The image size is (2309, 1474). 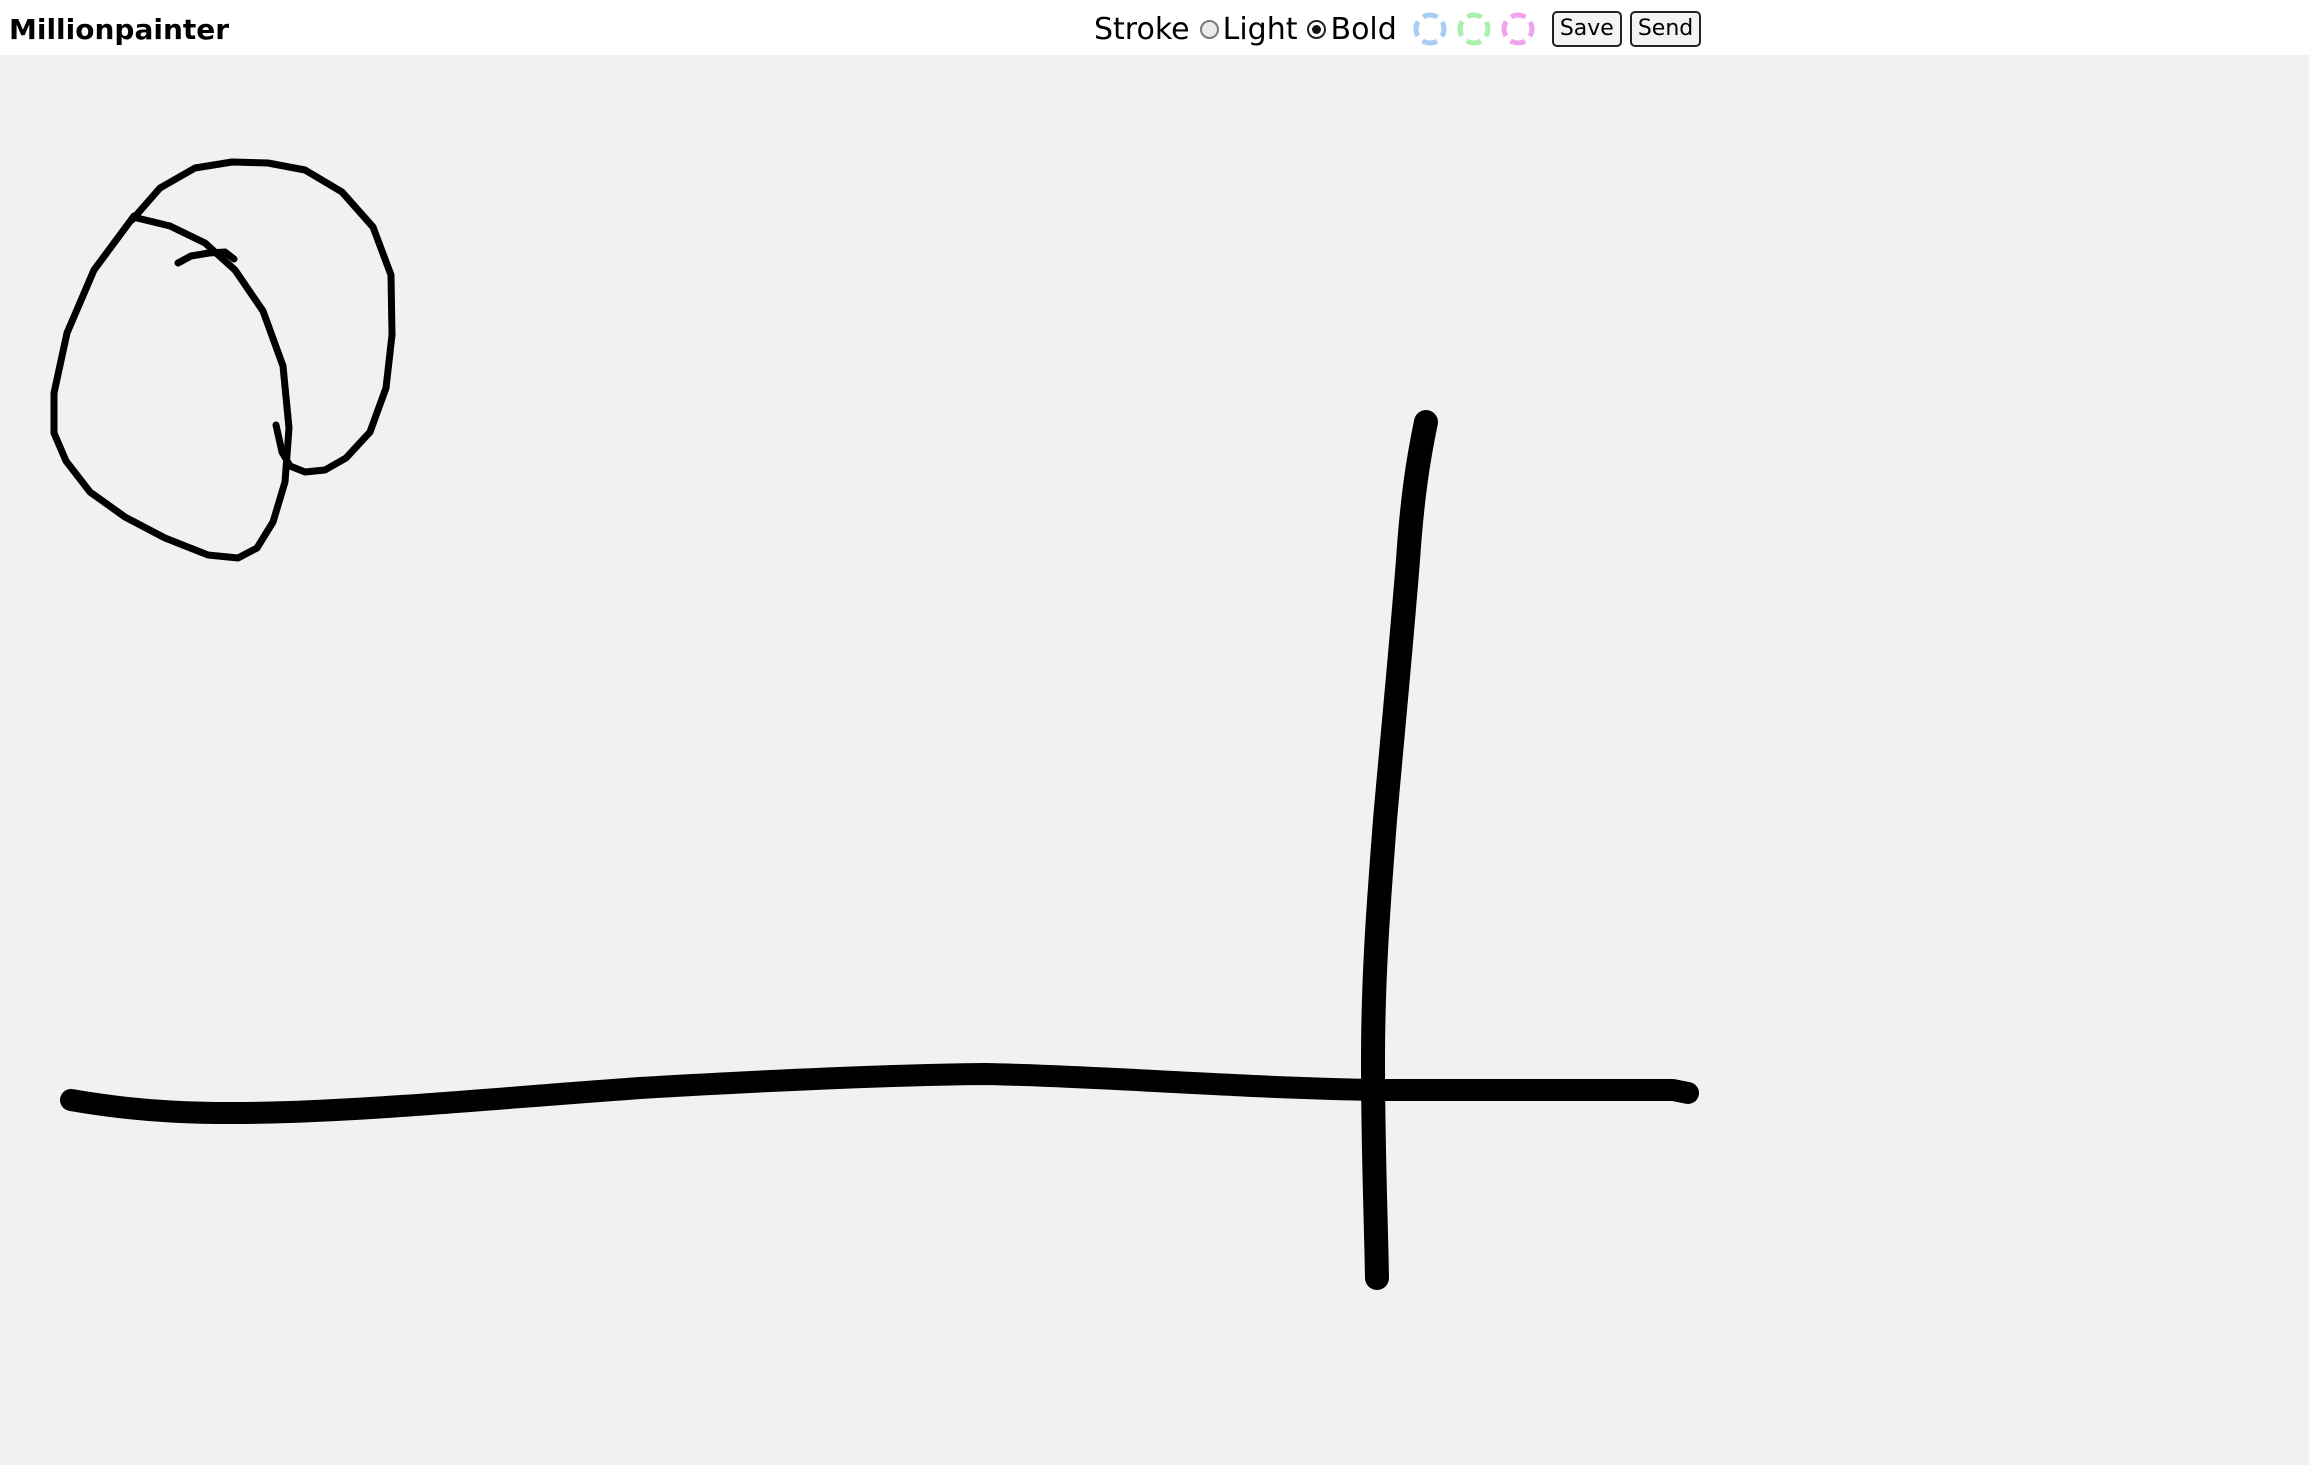 I want to click on thin-stroke-loop, so click(x=171, y=387).